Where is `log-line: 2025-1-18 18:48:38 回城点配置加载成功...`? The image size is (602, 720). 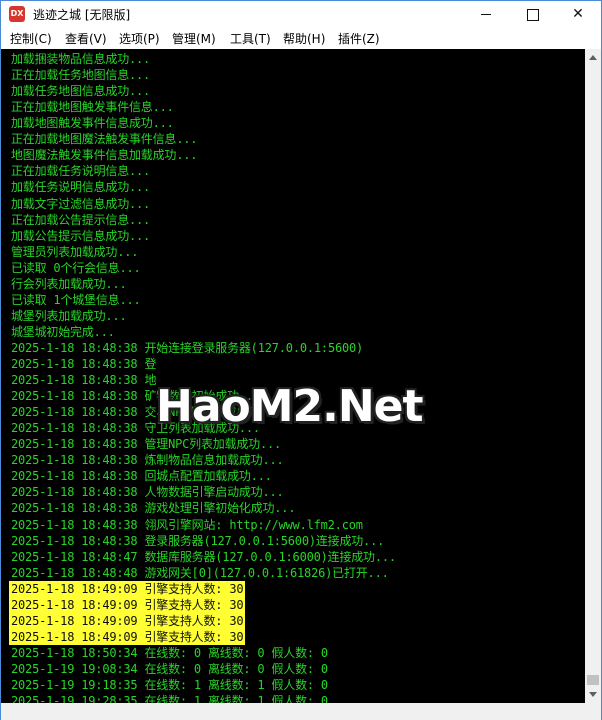
log-line: 2025-1-18 18:48:38 回城点配置加载成功... is located at coordinates (141, 476).